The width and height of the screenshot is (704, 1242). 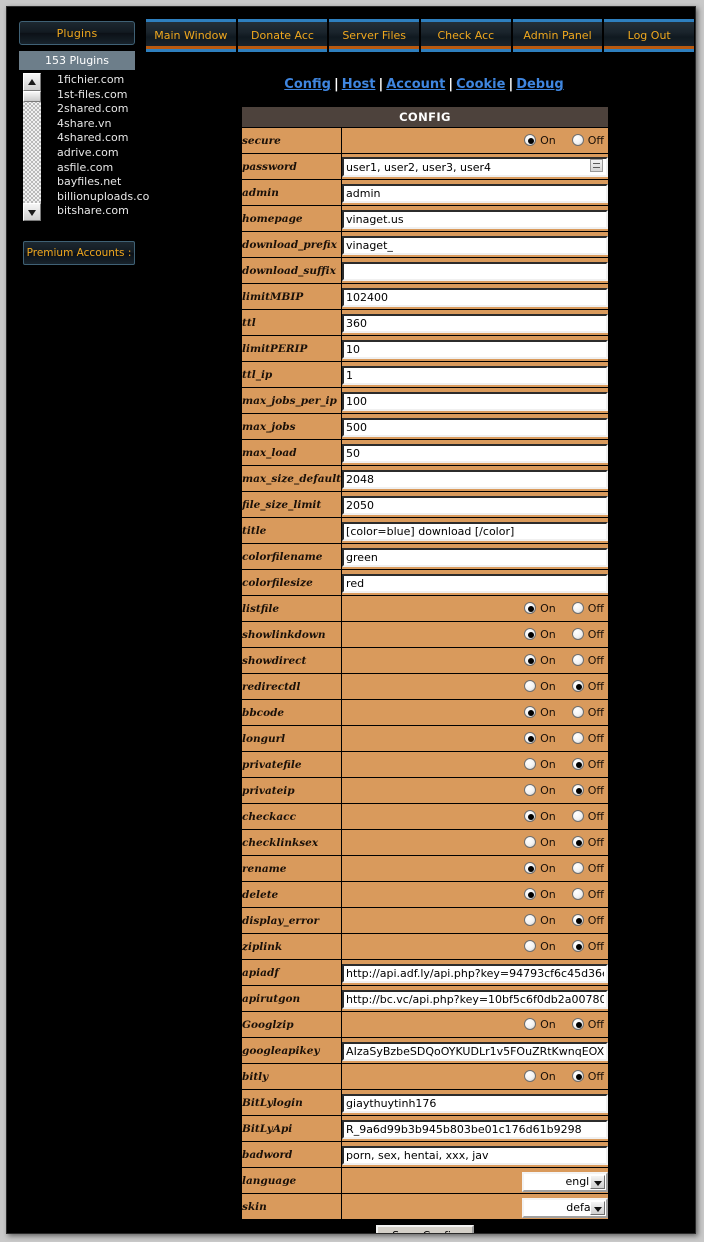 I want to click on plugin-list-item: 4share.vn, so click(x=105, y=124).